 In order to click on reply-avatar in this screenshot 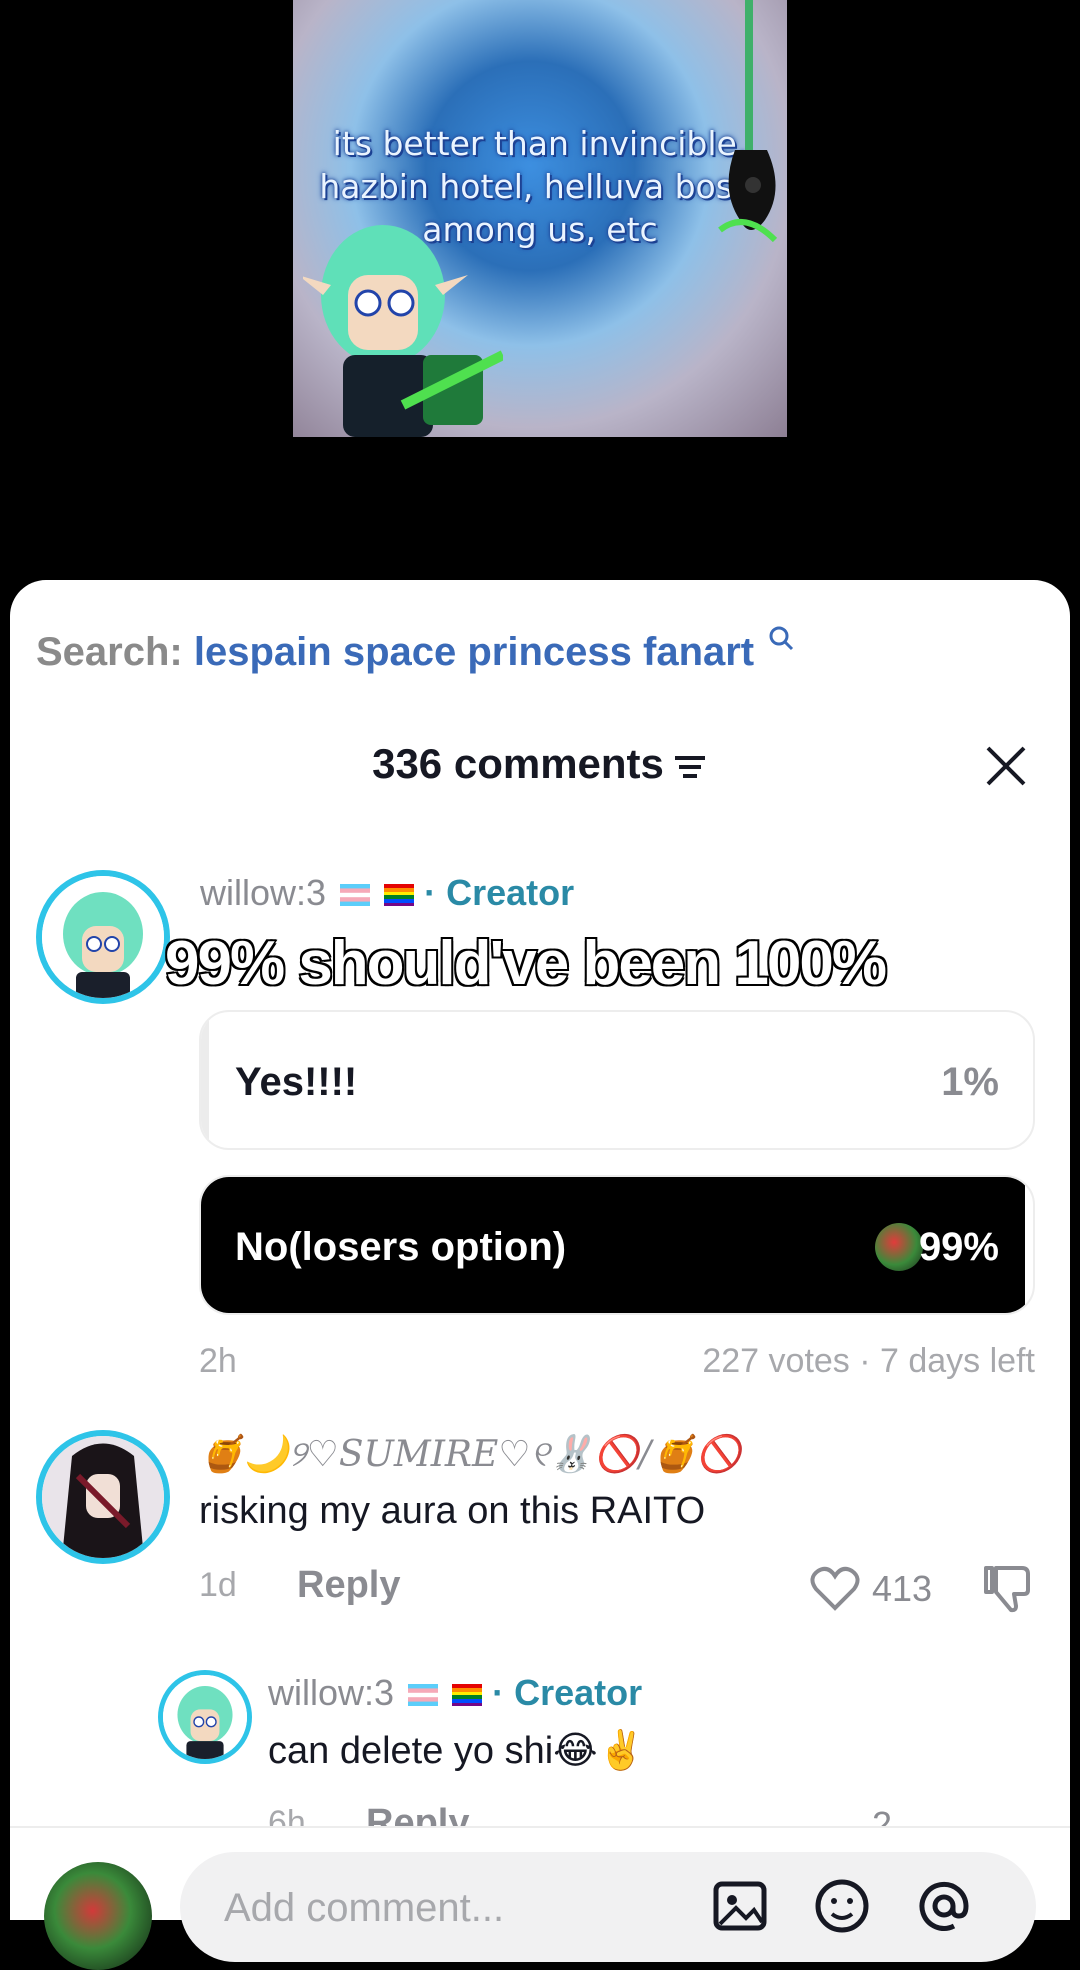, I will do `click(205, 1717)`.